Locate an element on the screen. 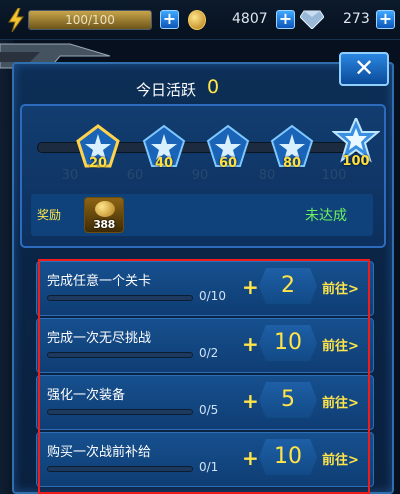  energy-value: 100/100 is located at coordinates (90, 20).